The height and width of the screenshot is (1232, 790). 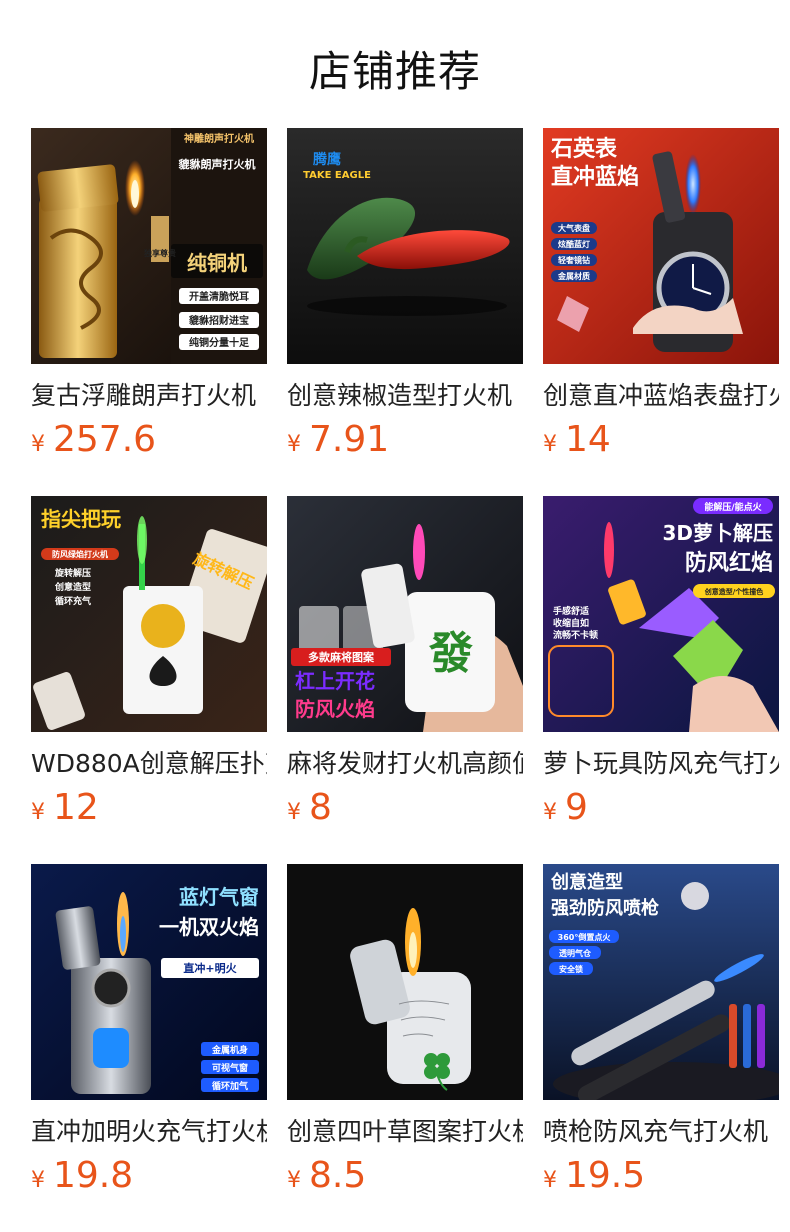 I want to click on product-card: 多款麻将图案 杠上开花 防风火焰 發 麻将发财打火机高颜值 ¥8, so click(x=405, y=666).